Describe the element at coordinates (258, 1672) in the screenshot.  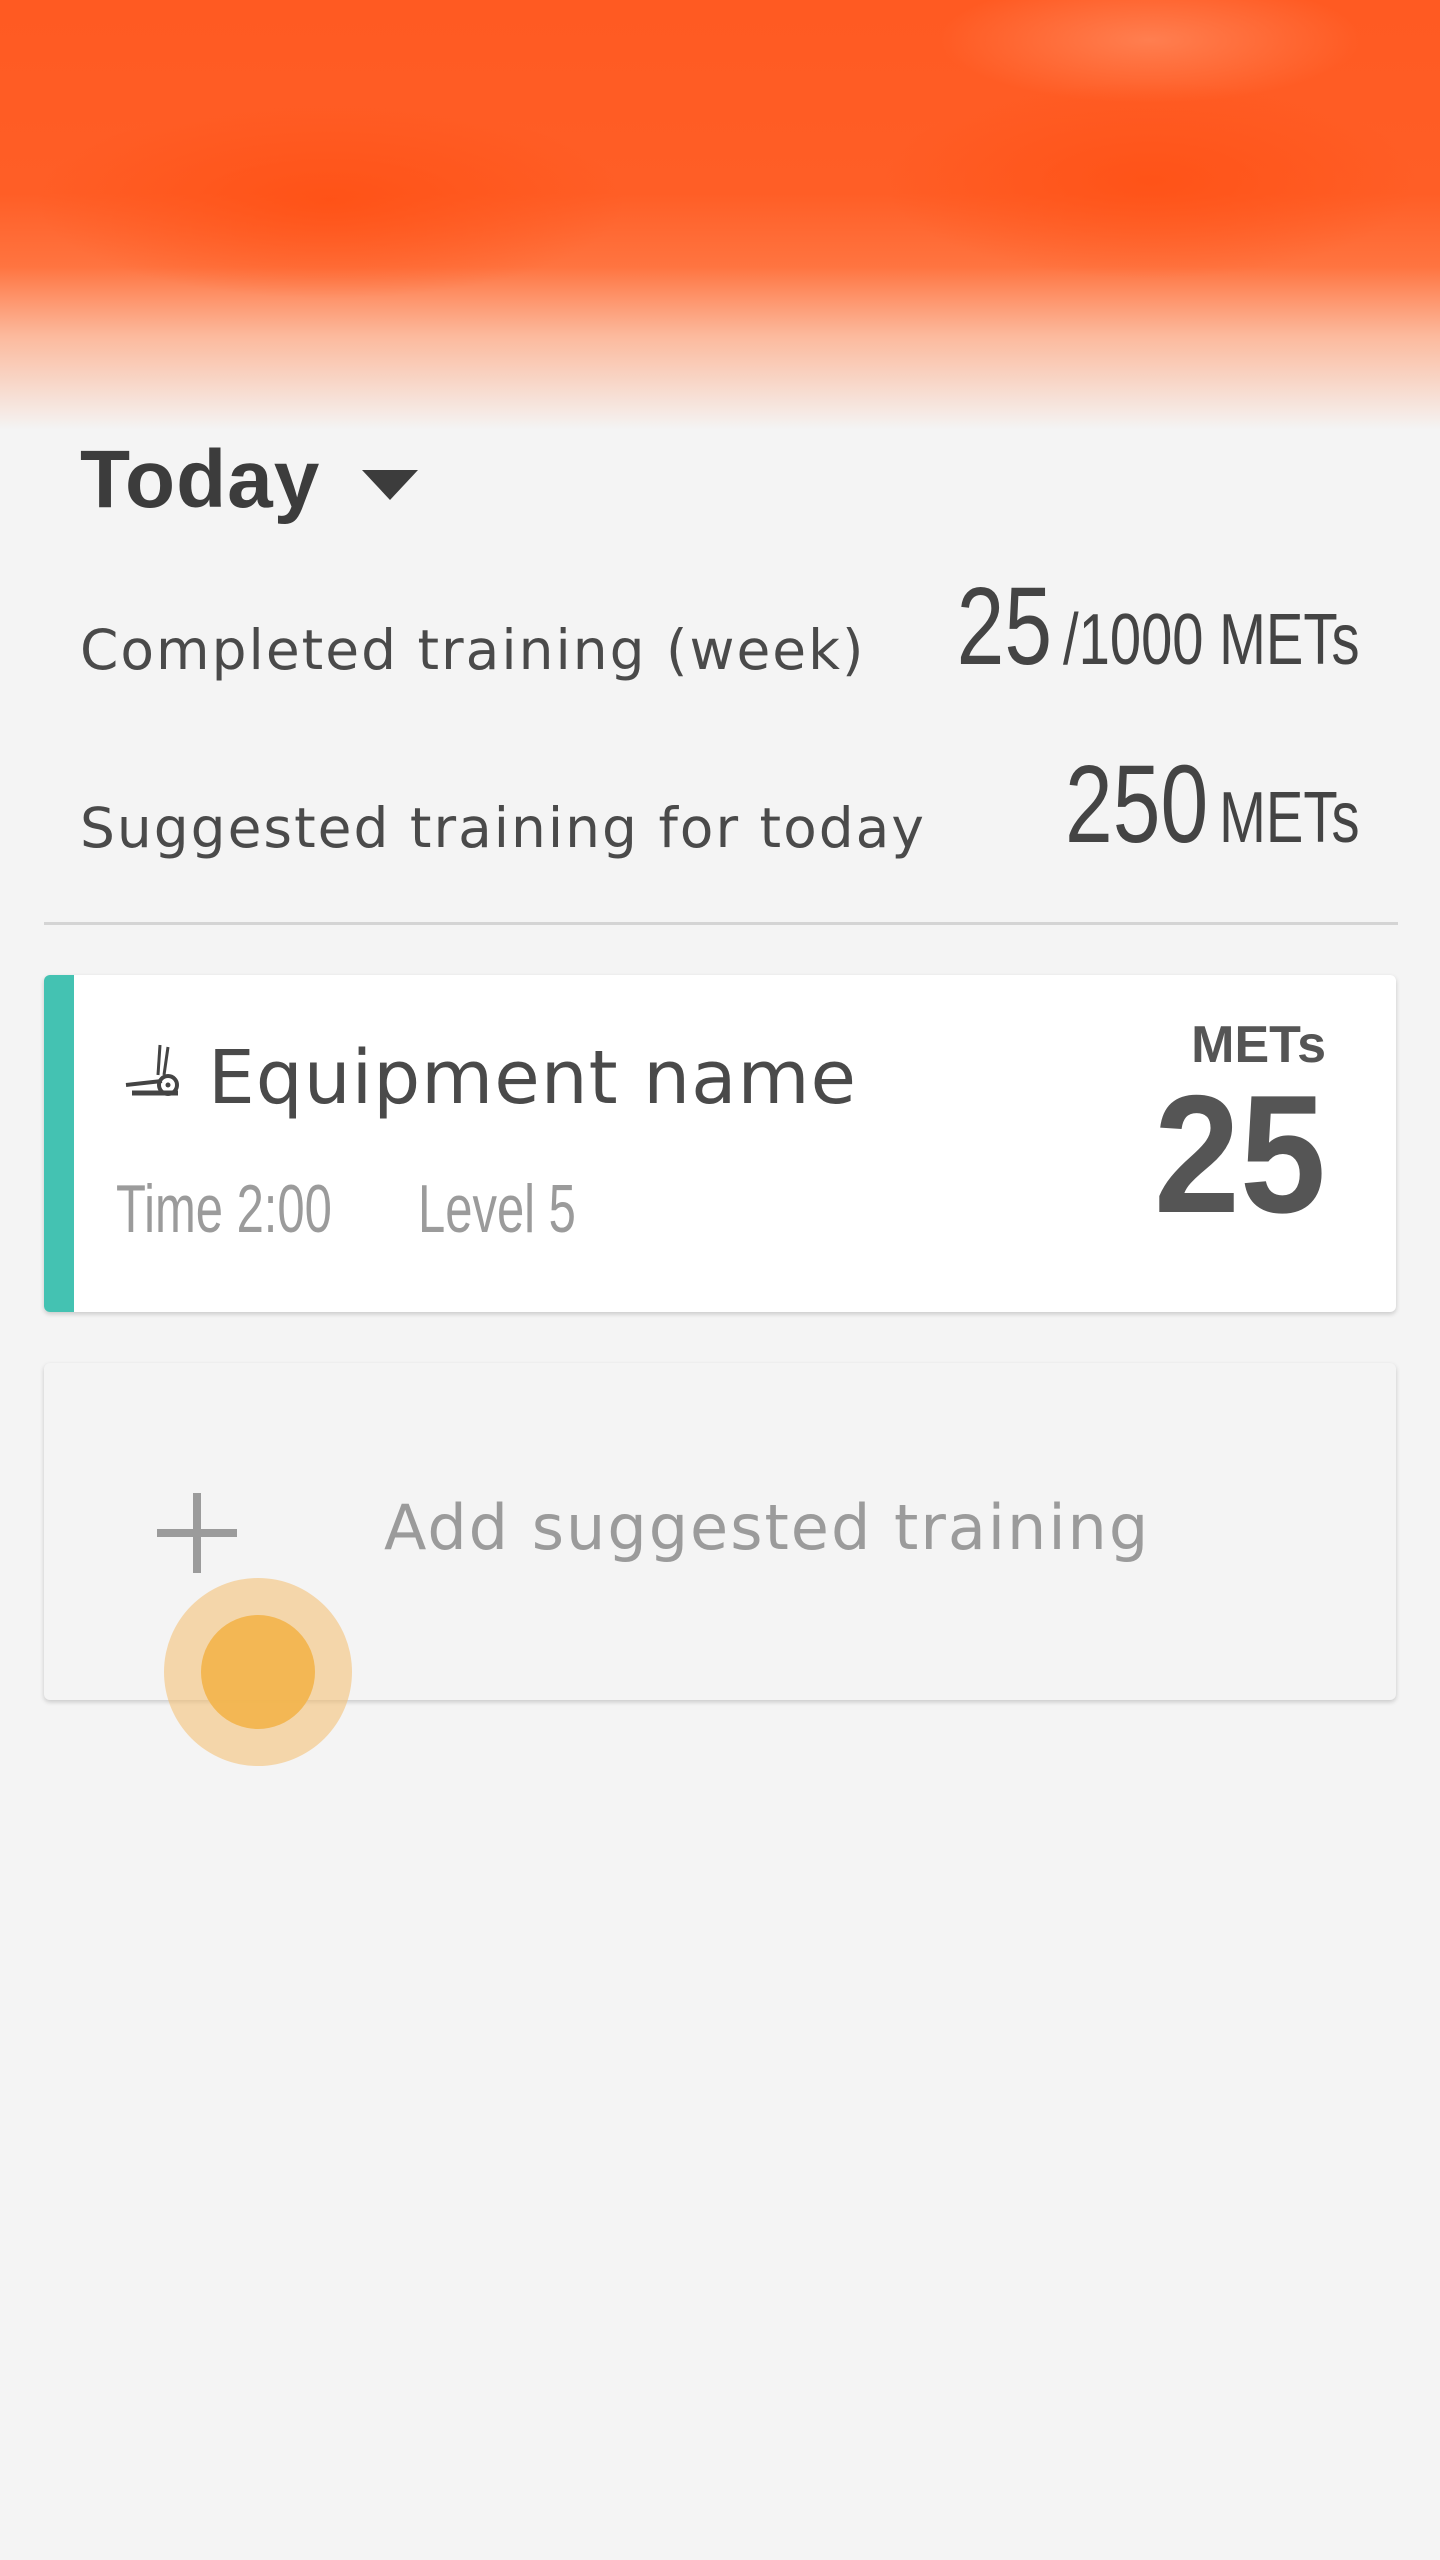
I see `touch-indicator-dot` at that location.